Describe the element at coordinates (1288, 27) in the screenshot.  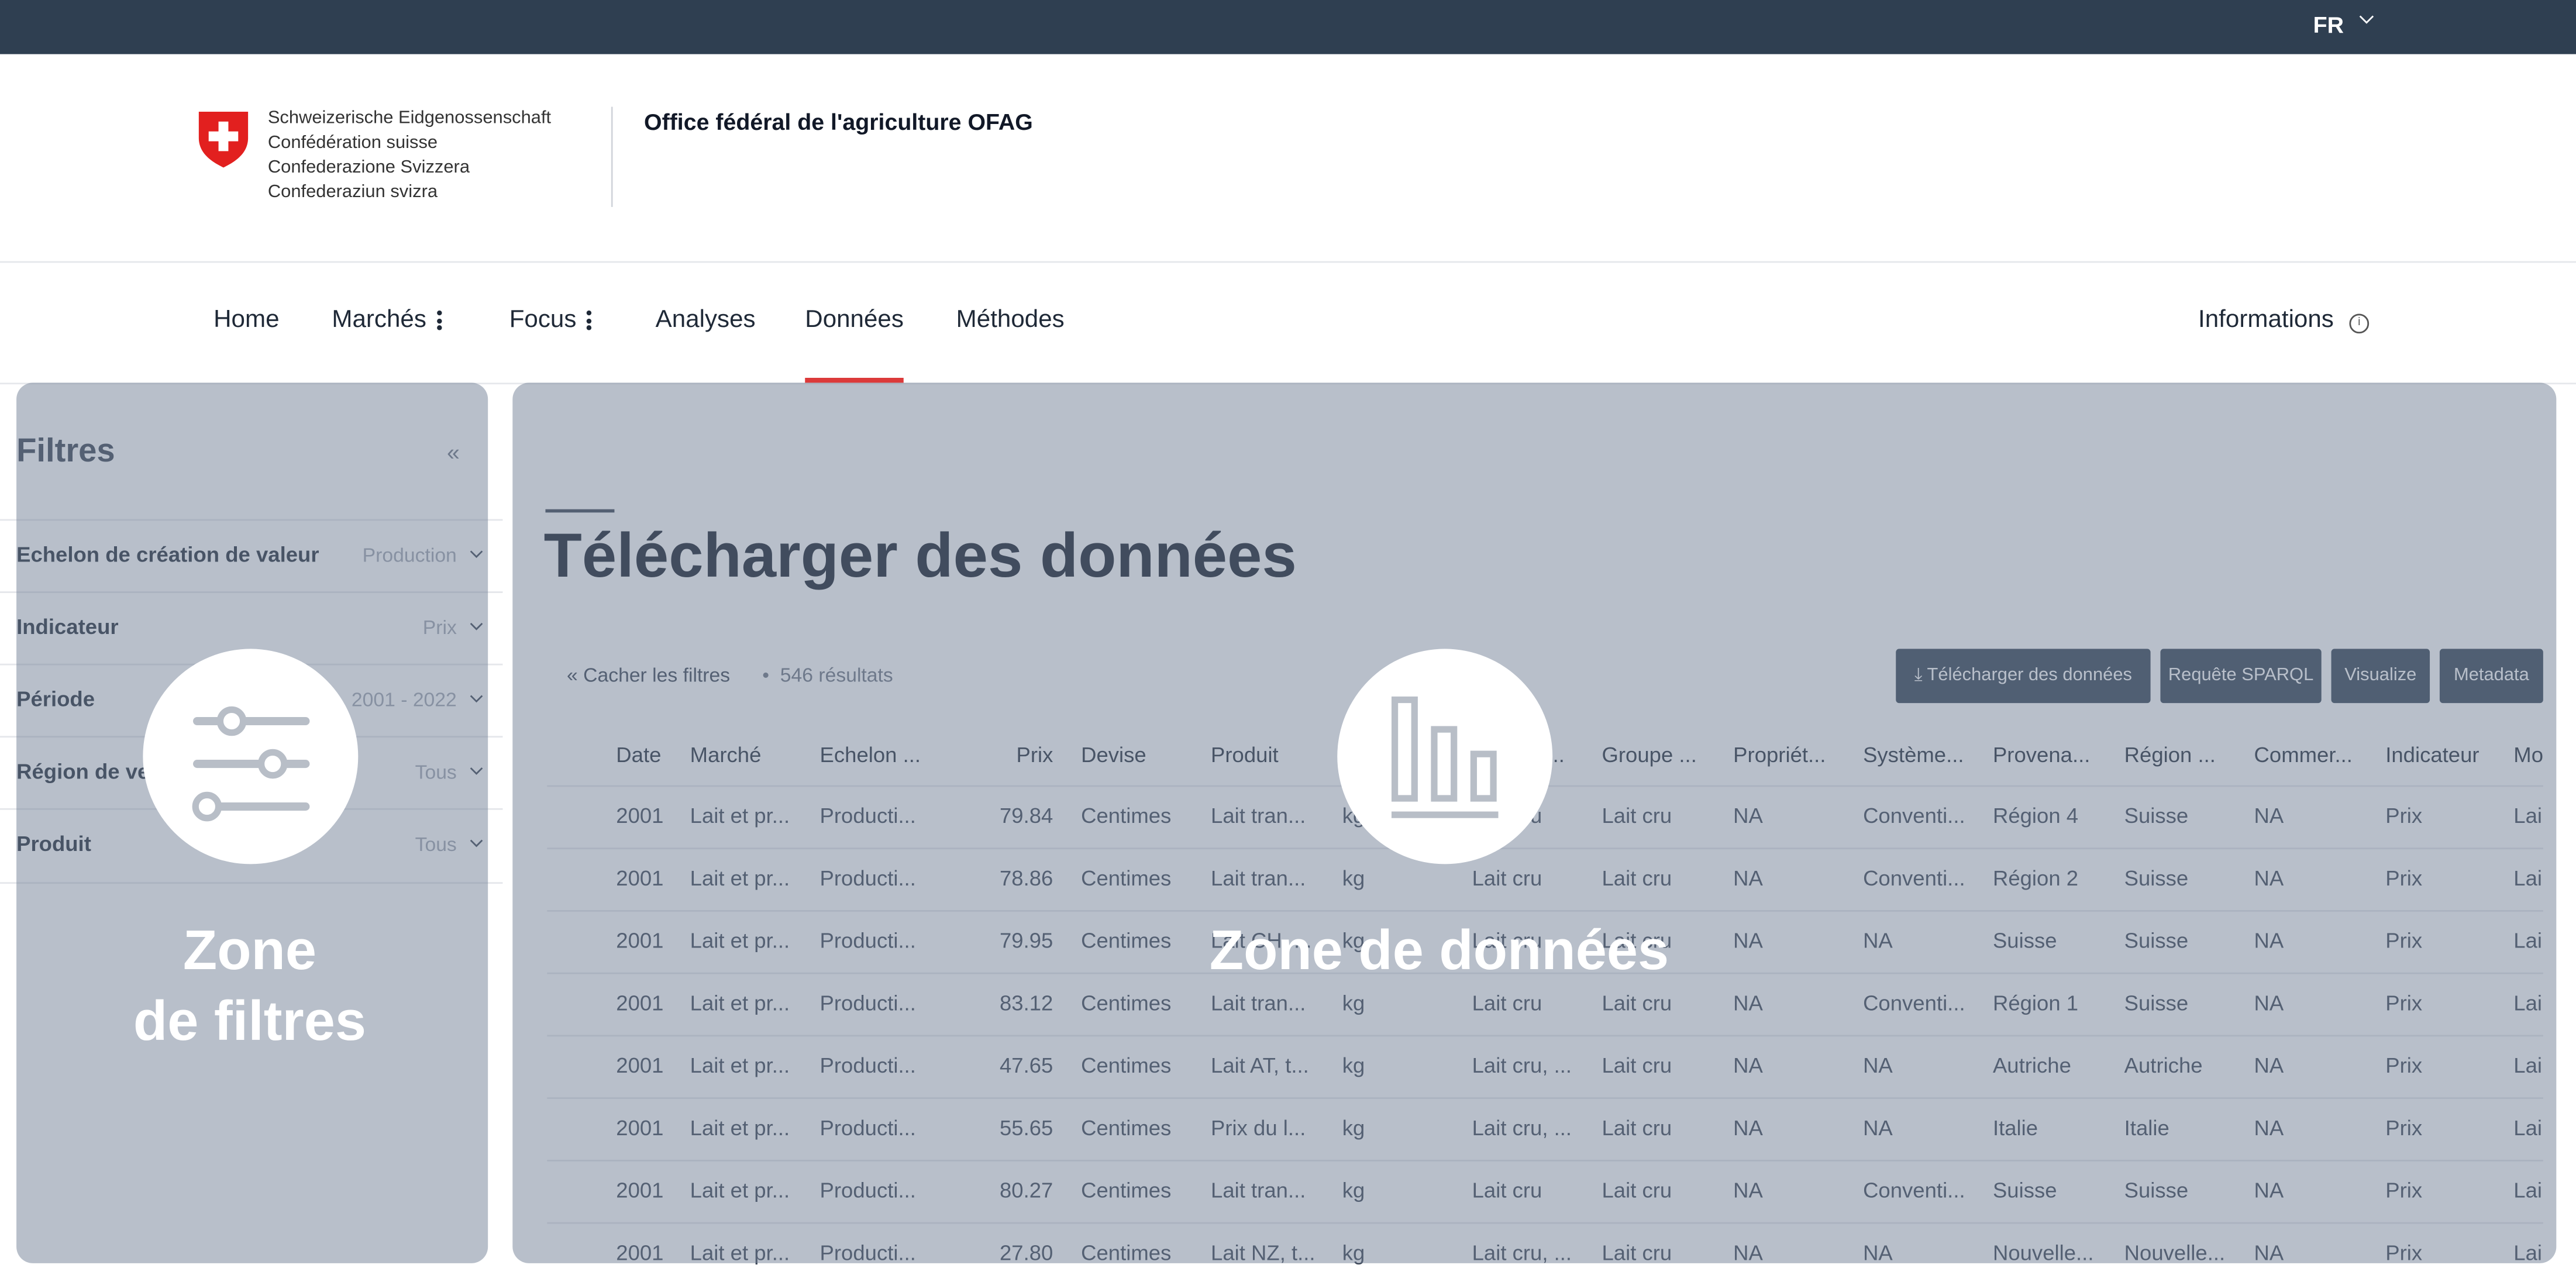
I see `top-bar: FR` at that location.